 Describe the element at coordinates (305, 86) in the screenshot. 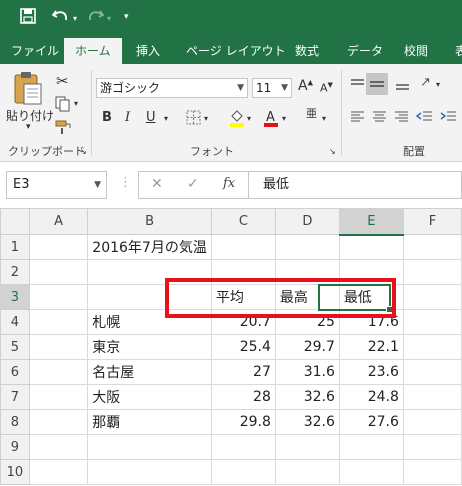

I see `grow-font-button: A▲` at that location.